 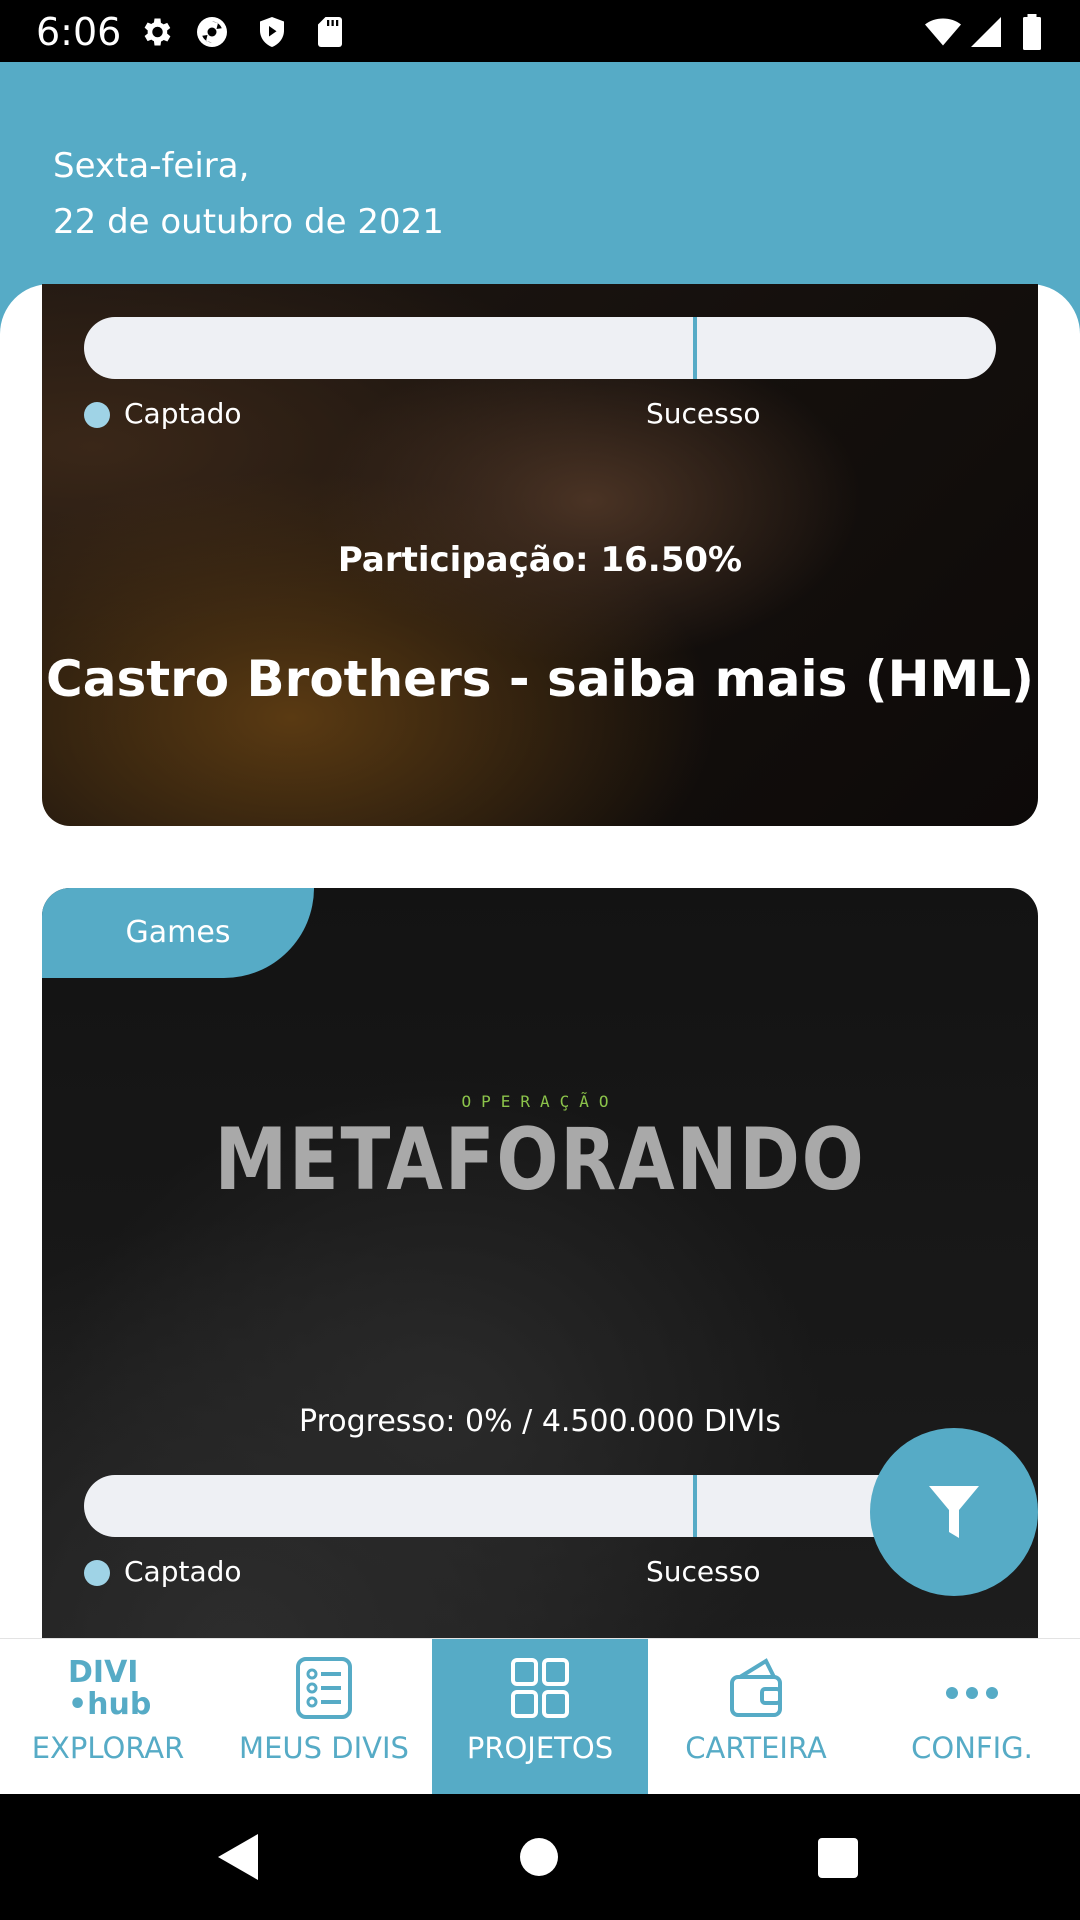 I want to click on nav-label: CONFIG., so click(x=972, y=1748).